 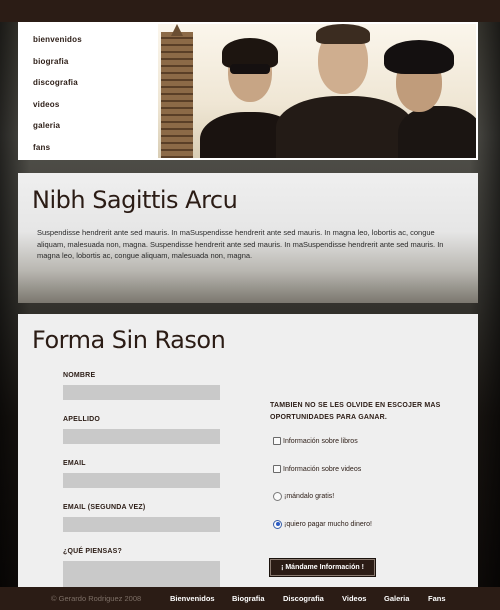 What do you see at coordinates (322, 469) in the screenshot?
I see `videos-label: Información sobre videos` at bounding box center [322, 469].